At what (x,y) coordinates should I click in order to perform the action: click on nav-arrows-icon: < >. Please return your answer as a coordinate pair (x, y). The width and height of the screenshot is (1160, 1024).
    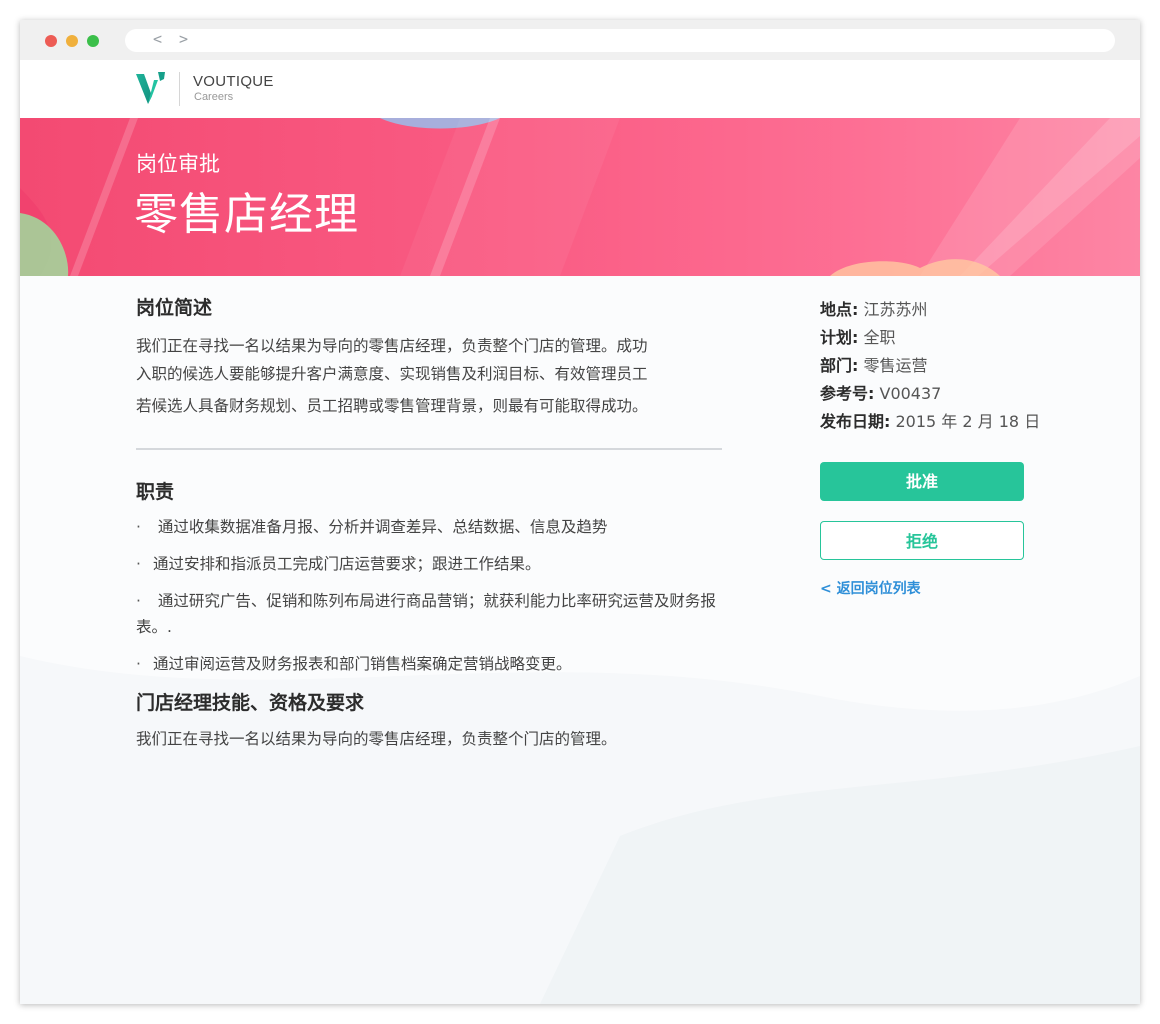
    Looking at the image, I should click on (172, 39).